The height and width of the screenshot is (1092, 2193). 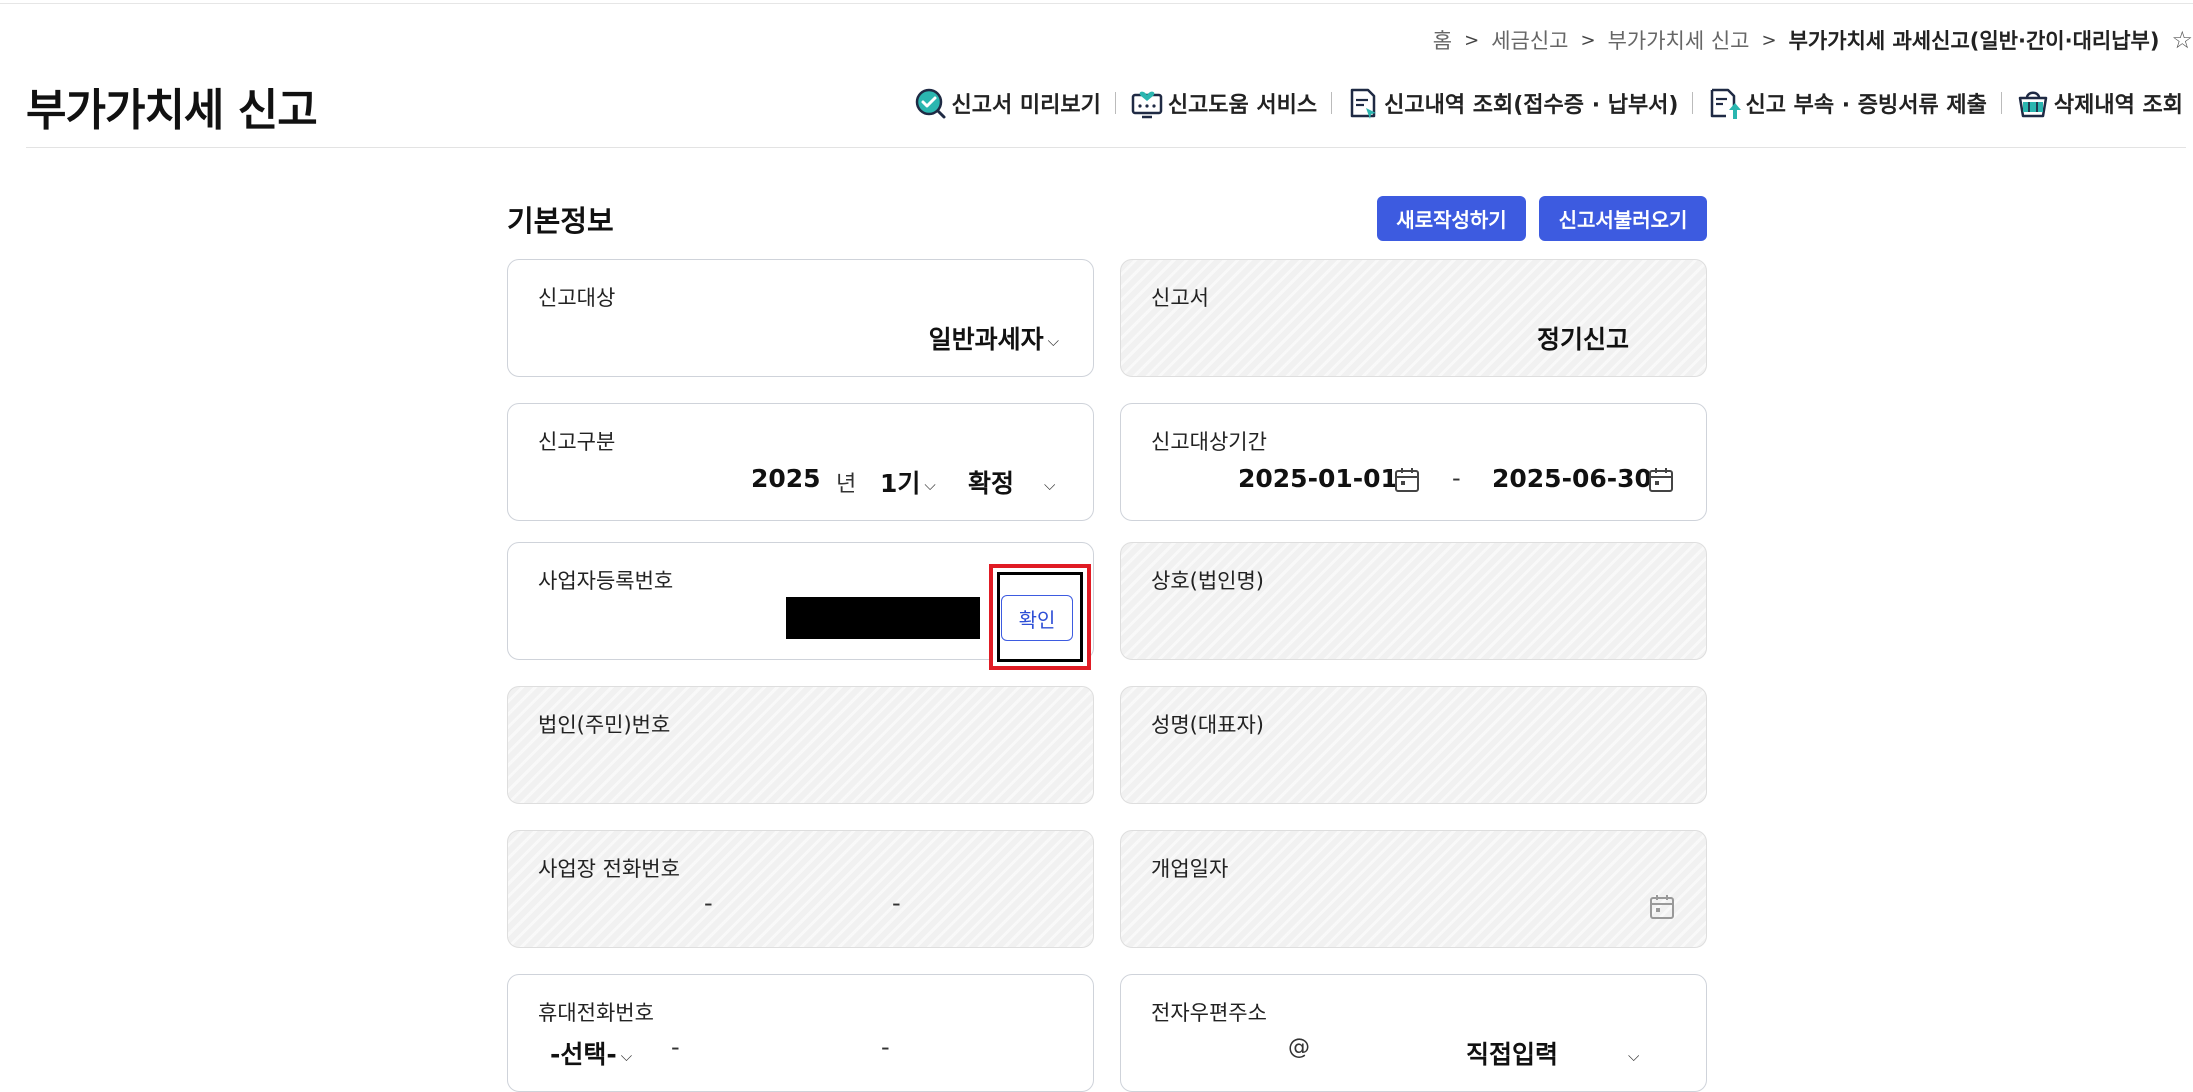 What do you see at coordinates (1096, 2) in the screenshot?
I see `top-border` at bounding box center [1096, 2].